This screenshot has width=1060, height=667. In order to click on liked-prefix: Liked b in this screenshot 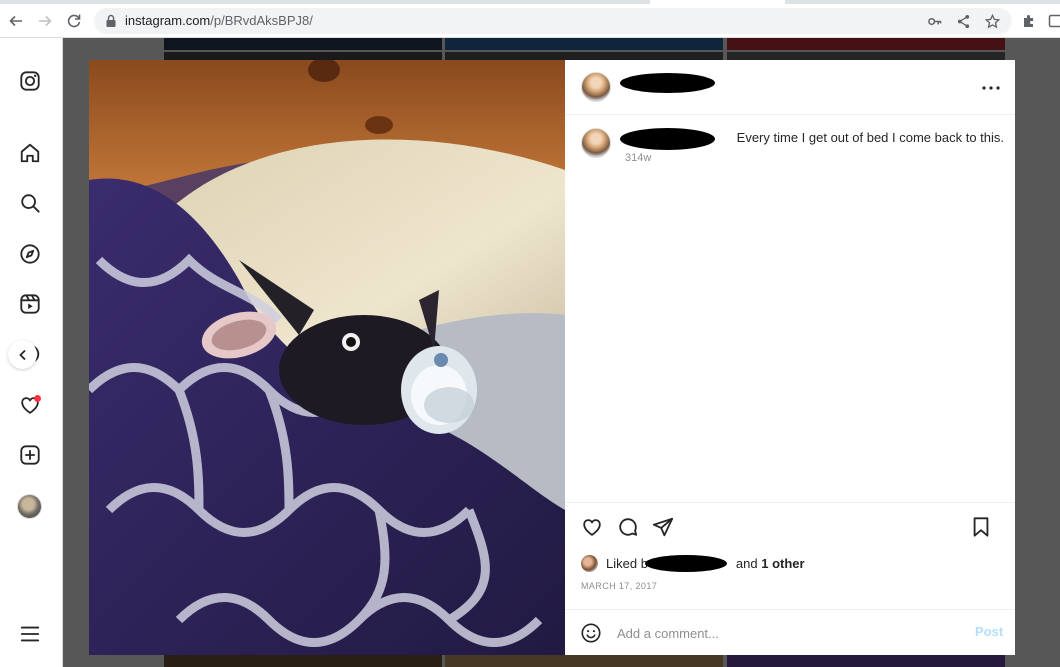, I will do `click(627, 563)`.